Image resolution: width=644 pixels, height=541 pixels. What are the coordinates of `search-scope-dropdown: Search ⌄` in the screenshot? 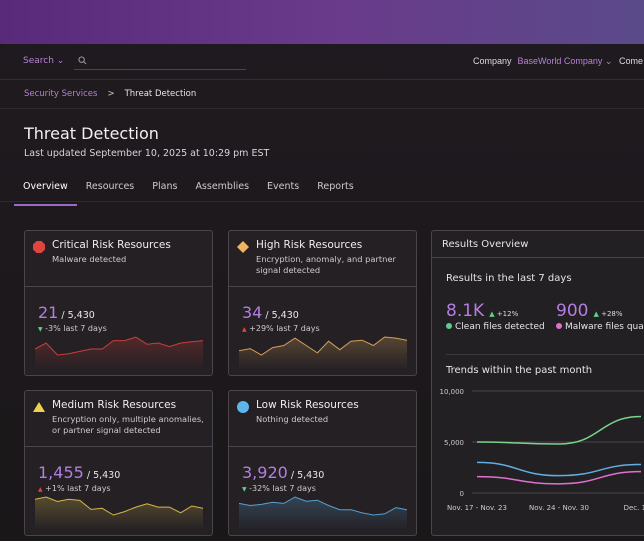 It's located at (43, 61).